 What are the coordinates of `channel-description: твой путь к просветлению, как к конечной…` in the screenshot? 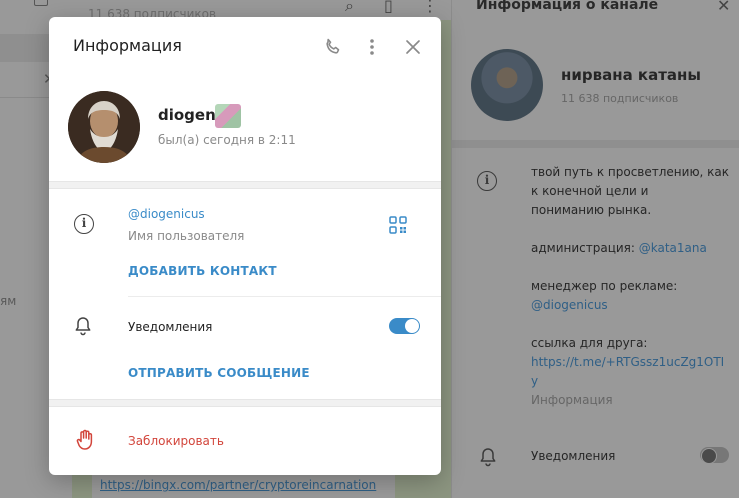 It's located at (631, 286).